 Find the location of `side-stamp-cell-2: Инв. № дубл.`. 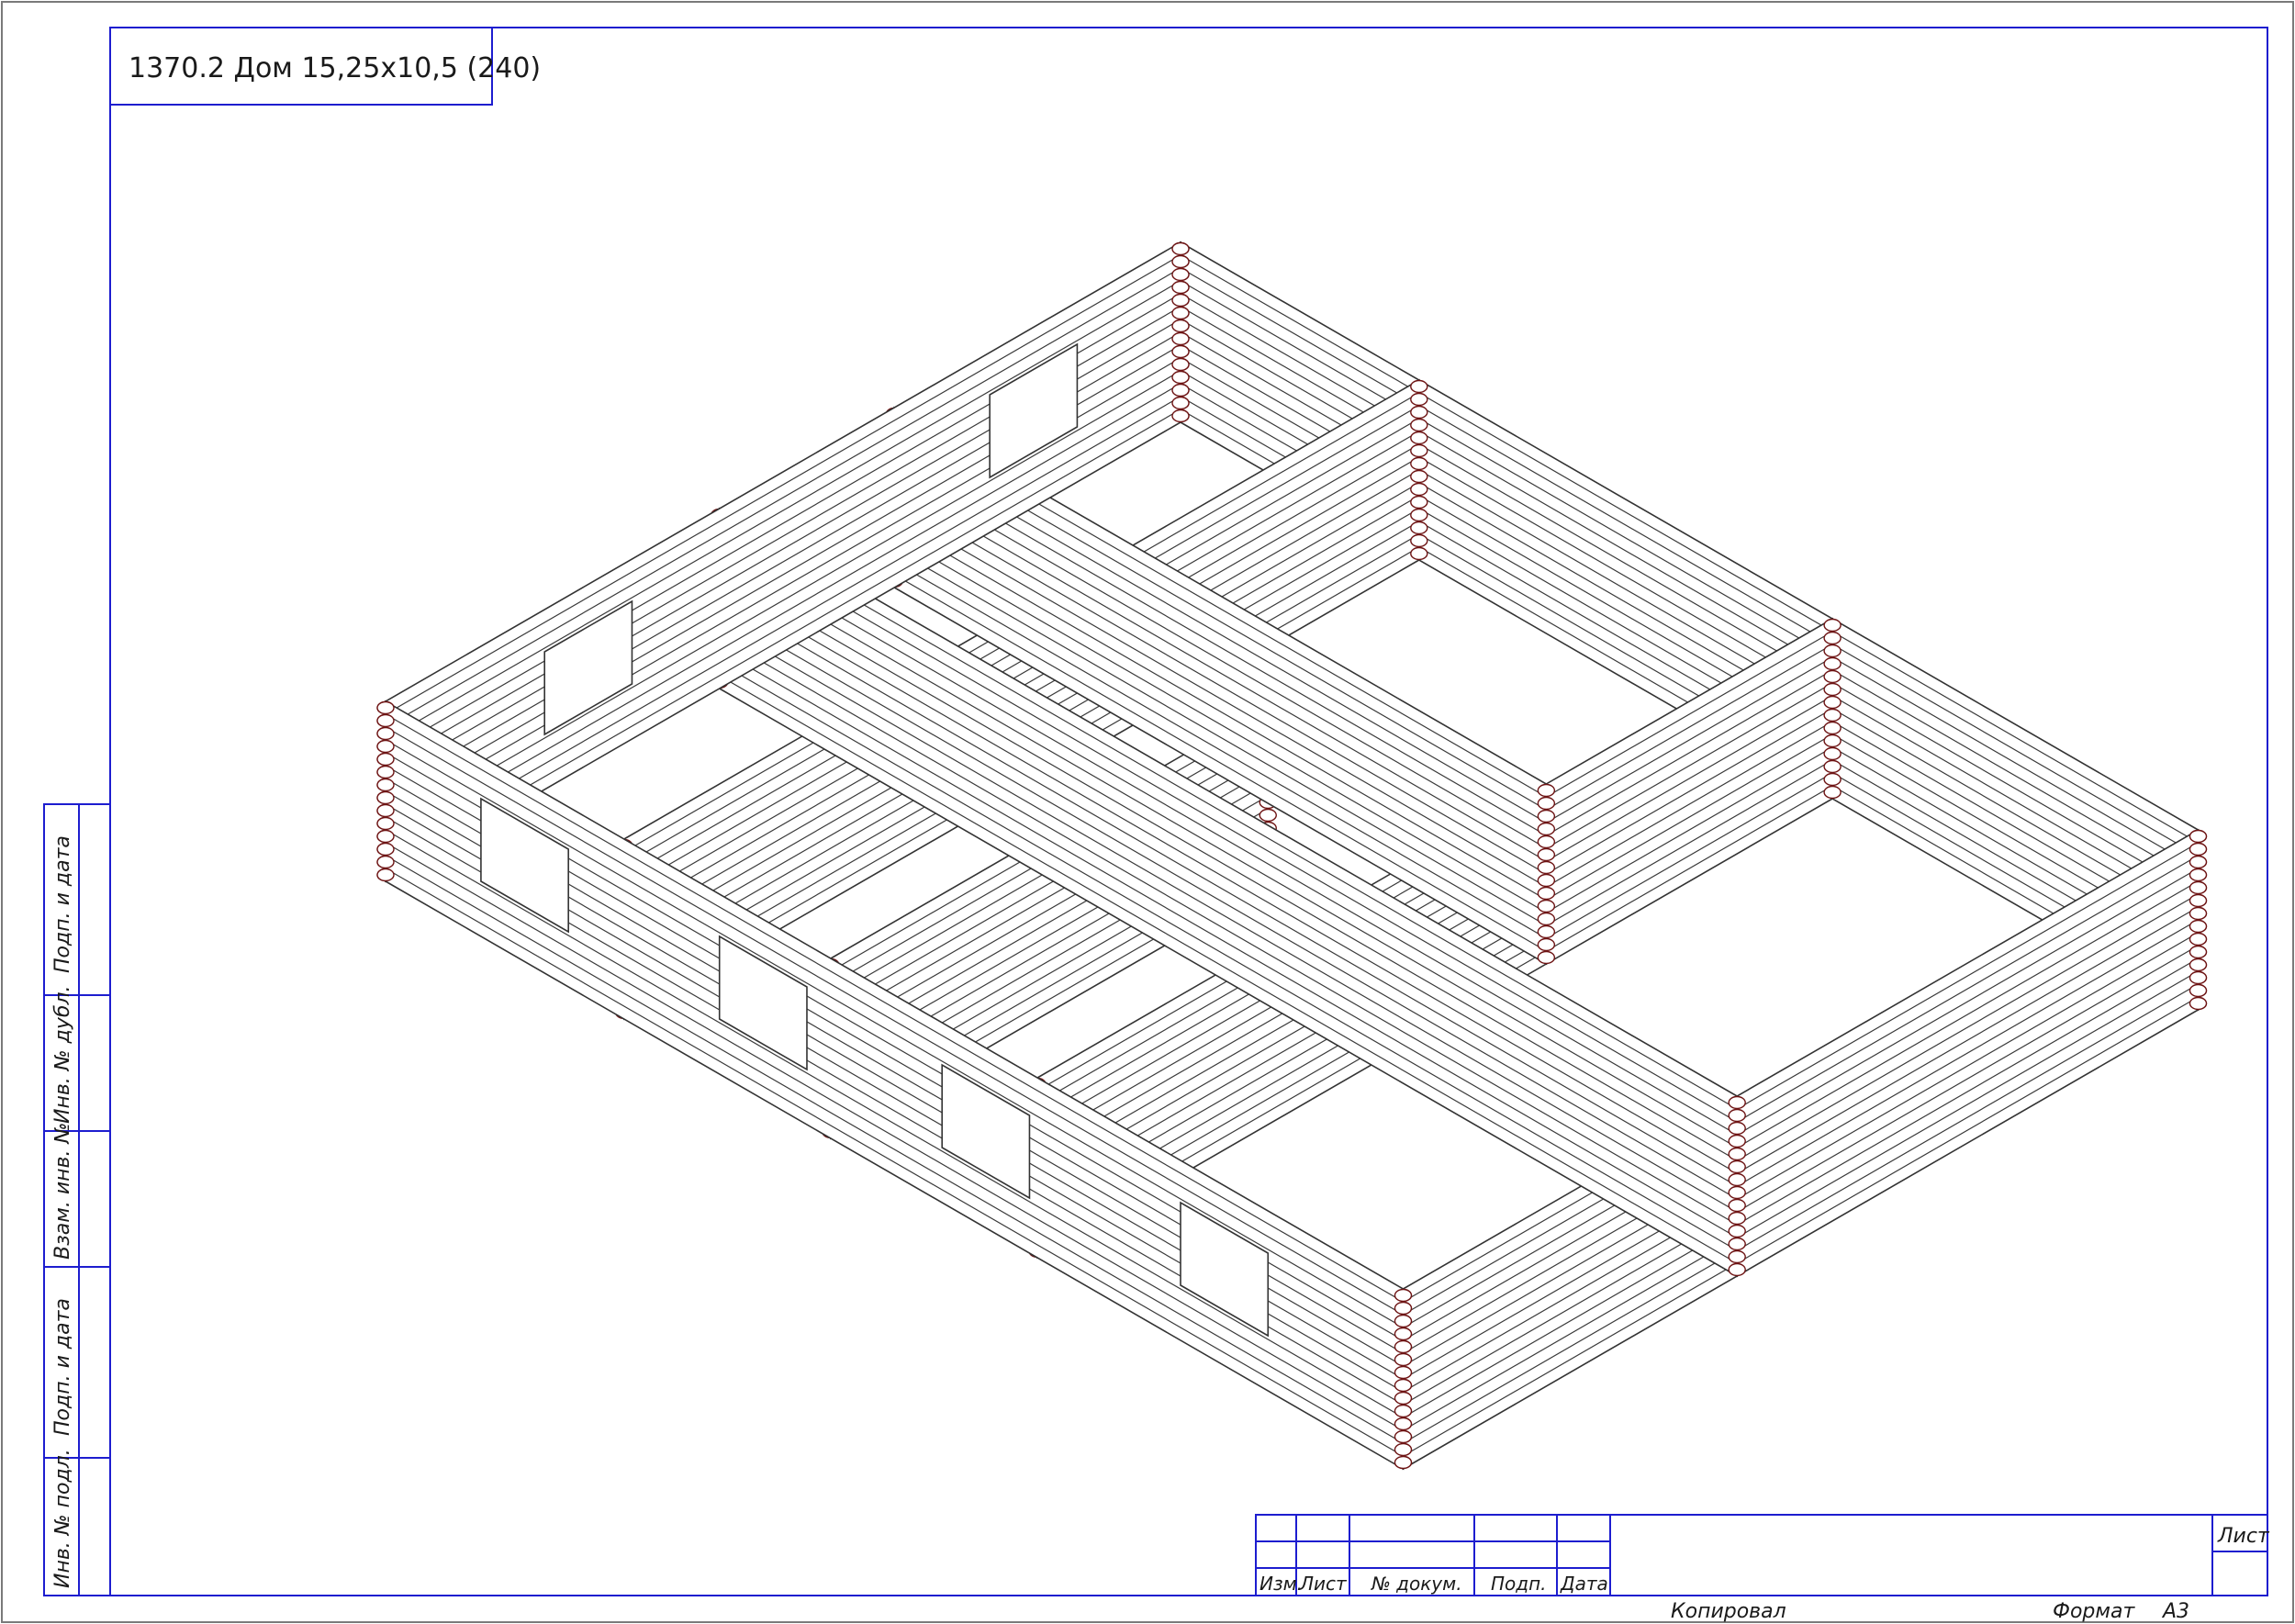

side-stamp-cell-2: Инв. № дубл. is located at coordinates (62, 1054).